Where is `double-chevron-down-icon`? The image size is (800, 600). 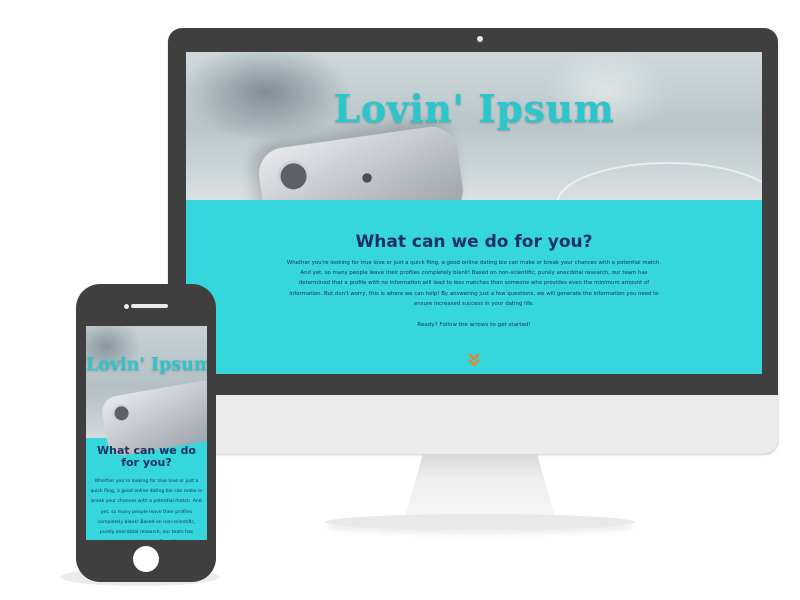
double-chevron-down-icon is located at coordinates (474, 360).